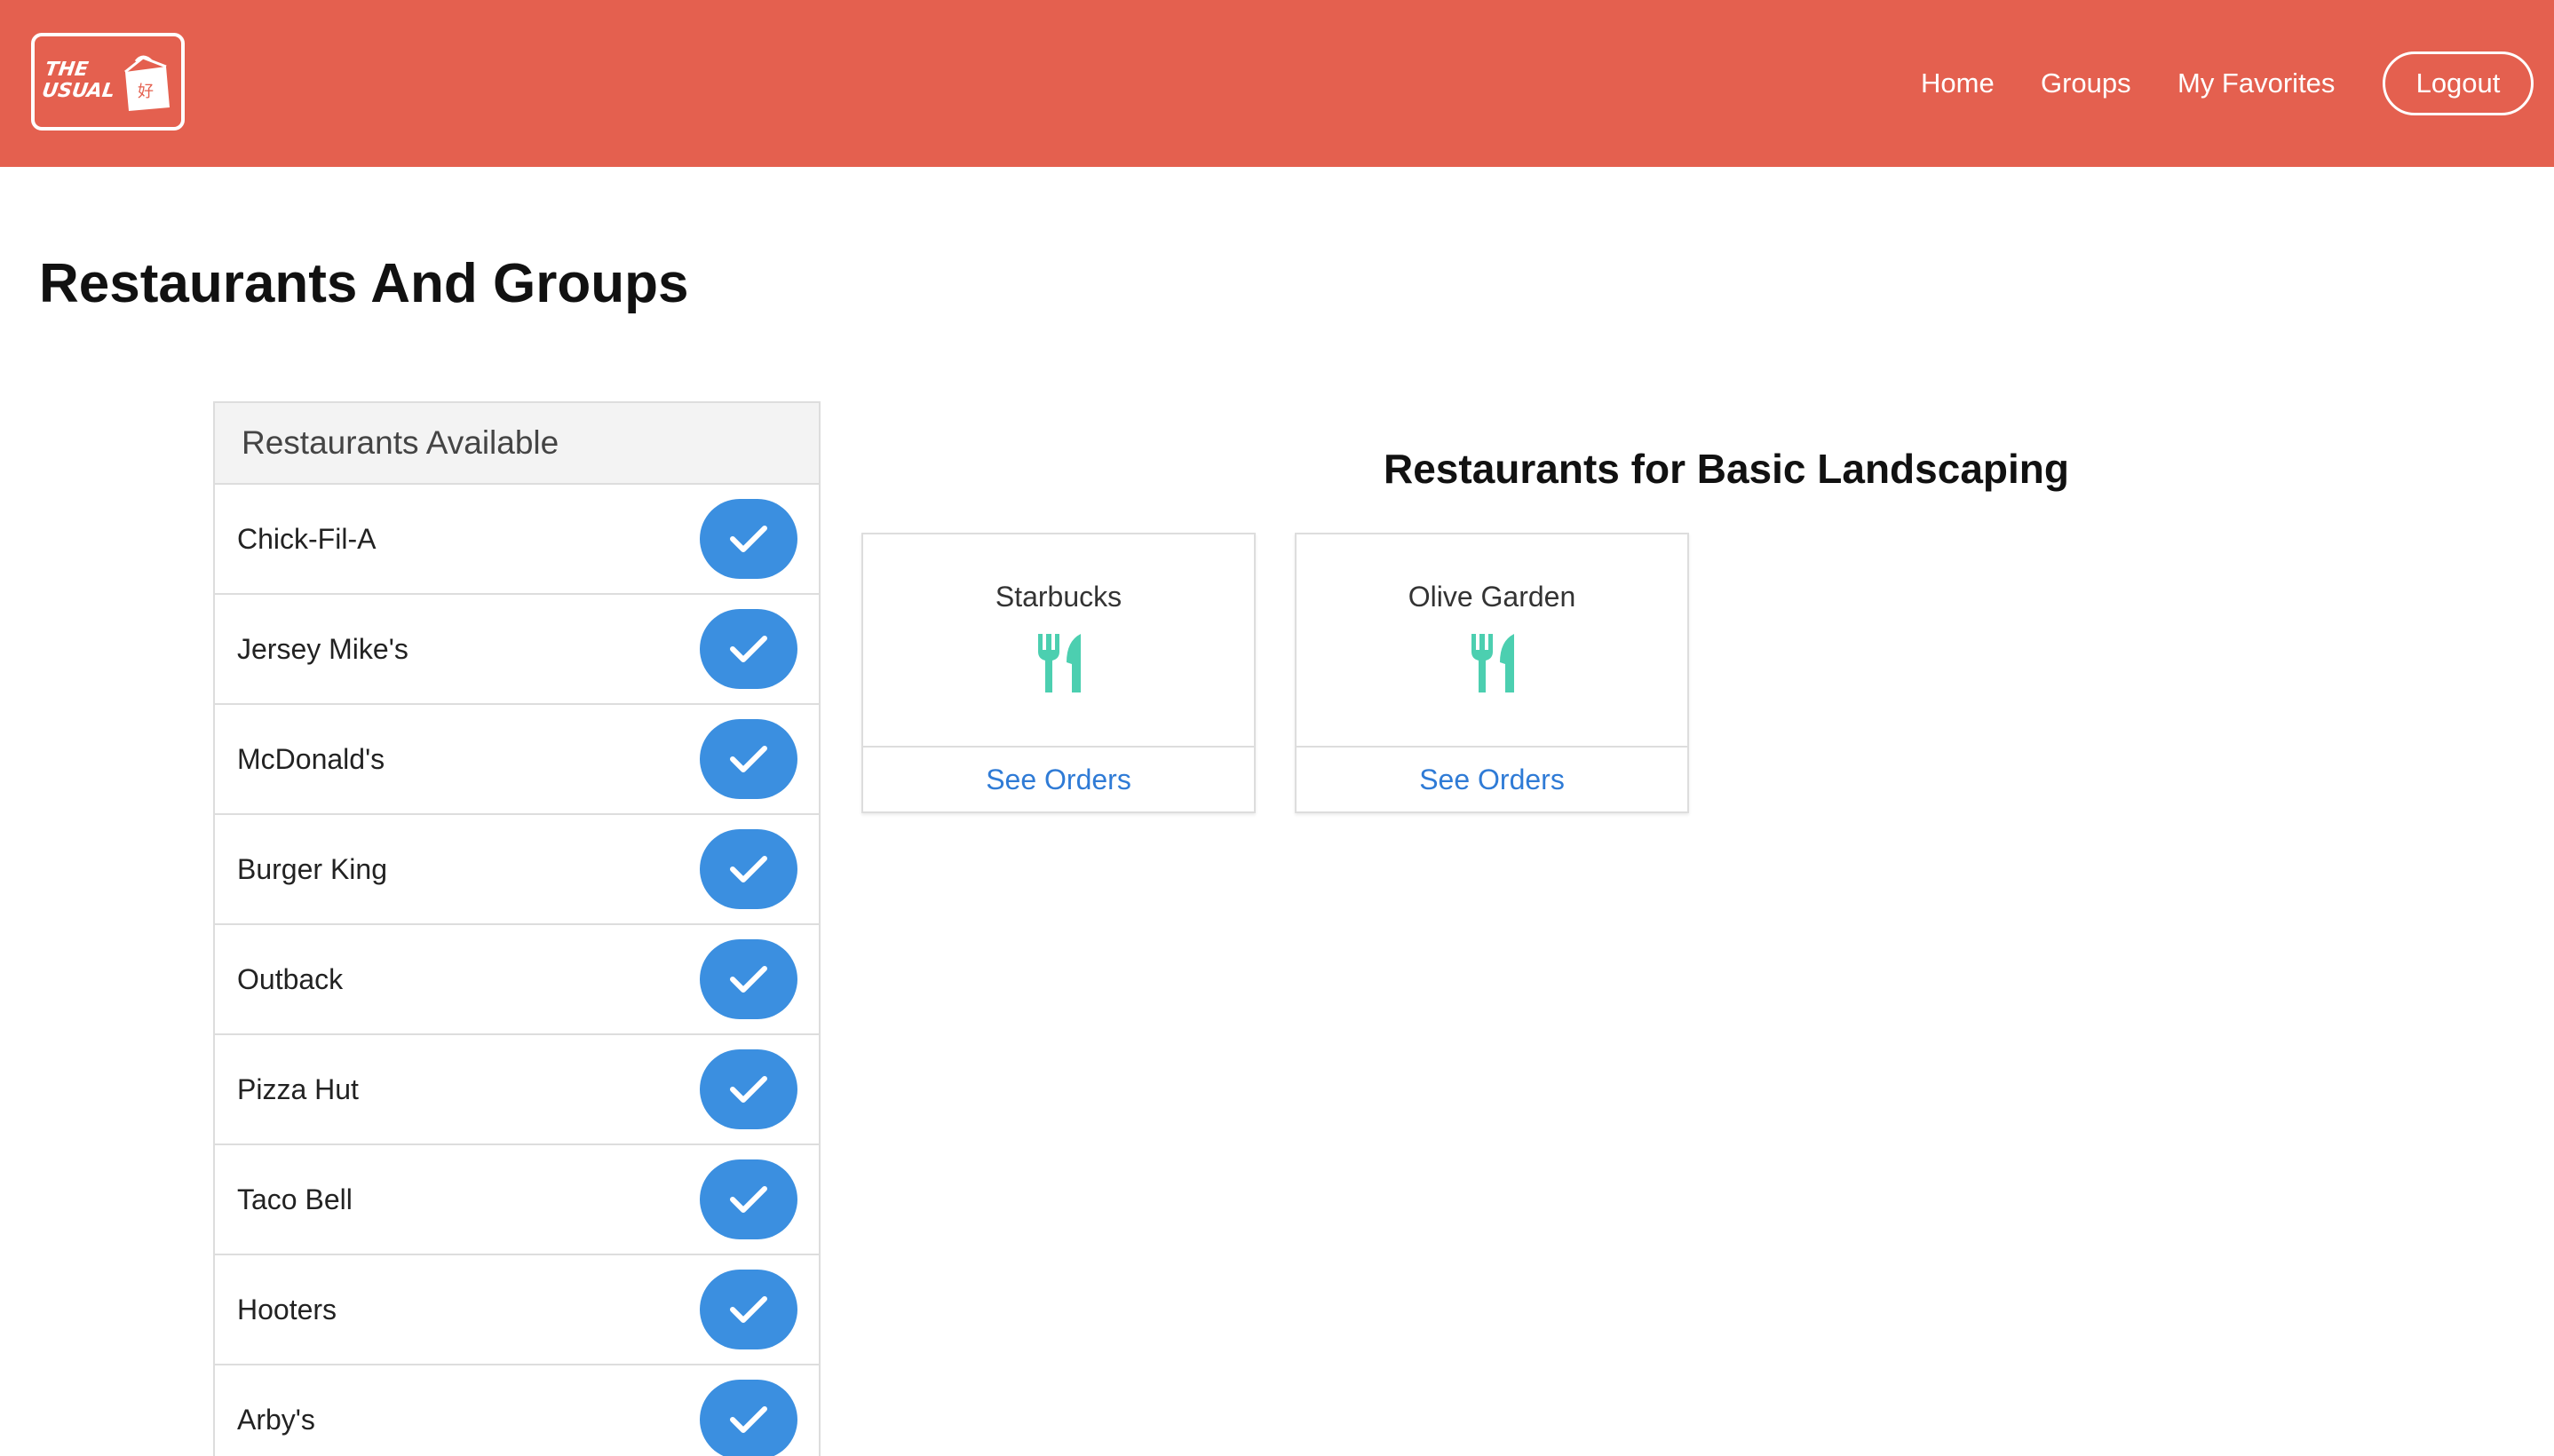 Image resolution: width=2554 pixels, height=1456 pixels. What do you see at coordinates (517, 760) in the screenshot?
I see `list-item: McDonald's` at bounding box center [517, 760].